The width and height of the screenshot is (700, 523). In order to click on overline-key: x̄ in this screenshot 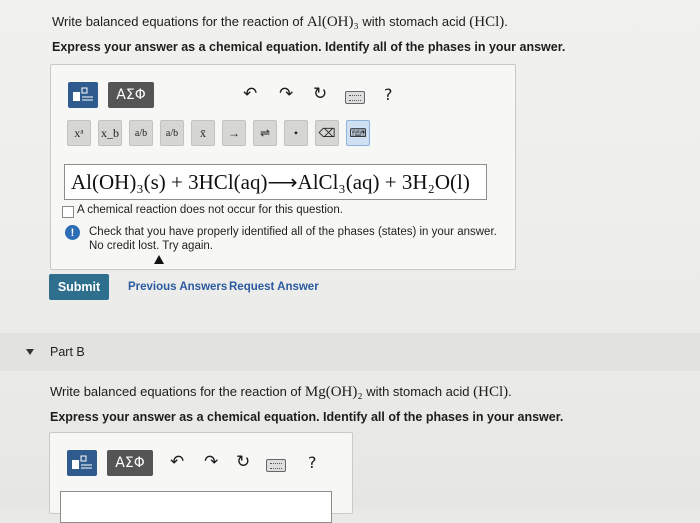, I will do `click(203, 133)`.